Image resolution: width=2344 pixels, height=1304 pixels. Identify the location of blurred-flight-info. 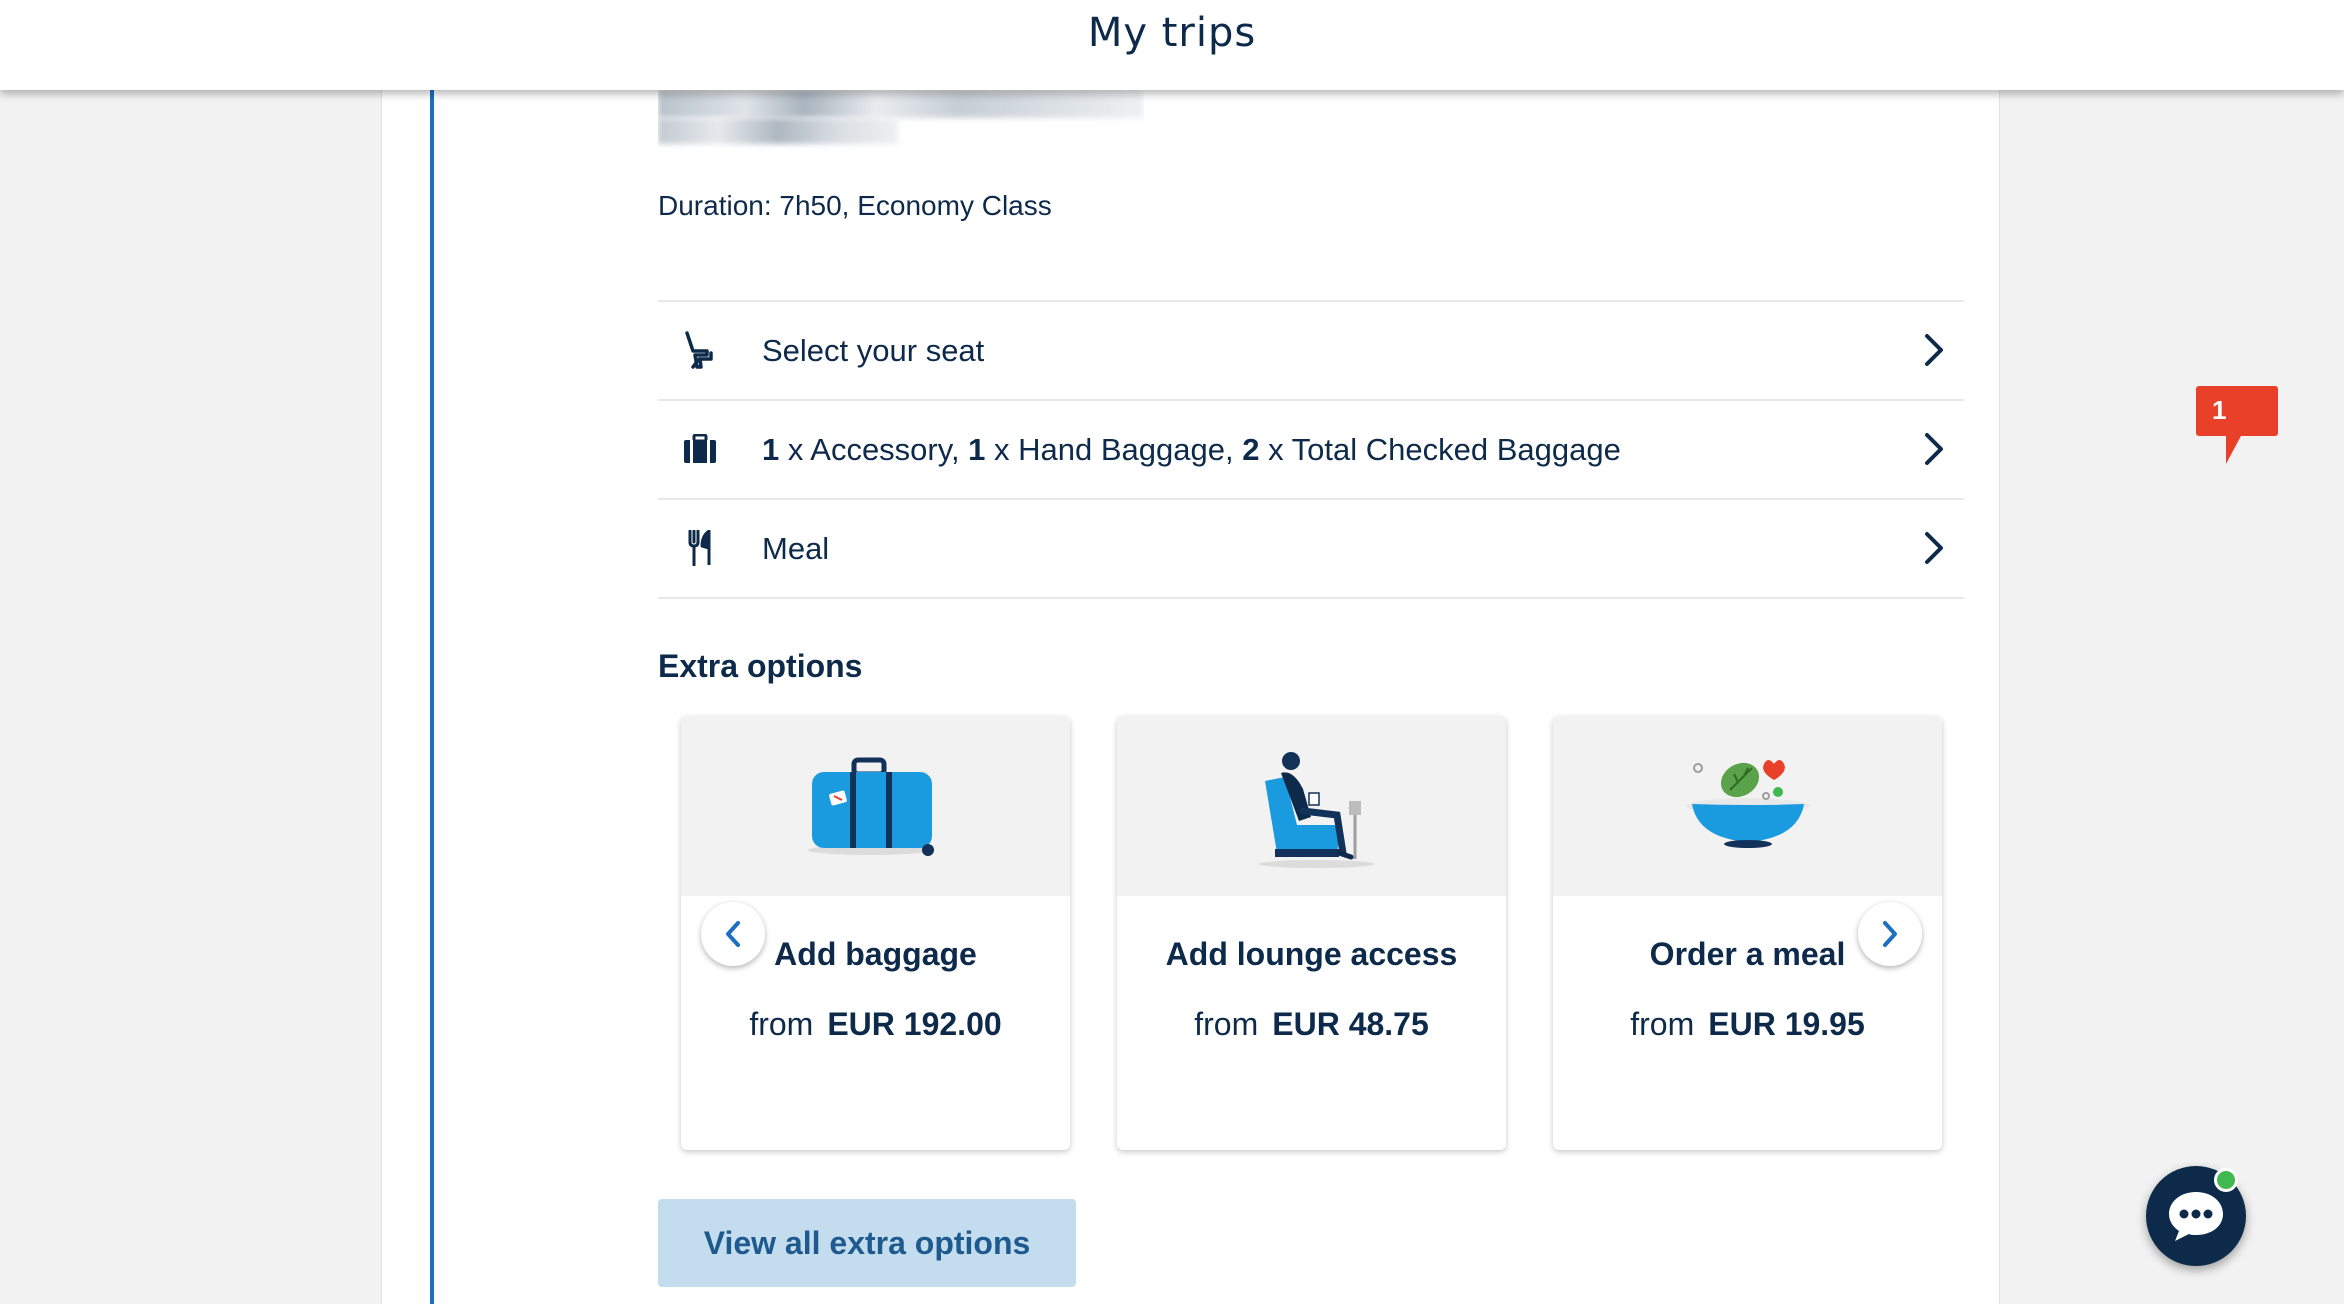
(901, 119).